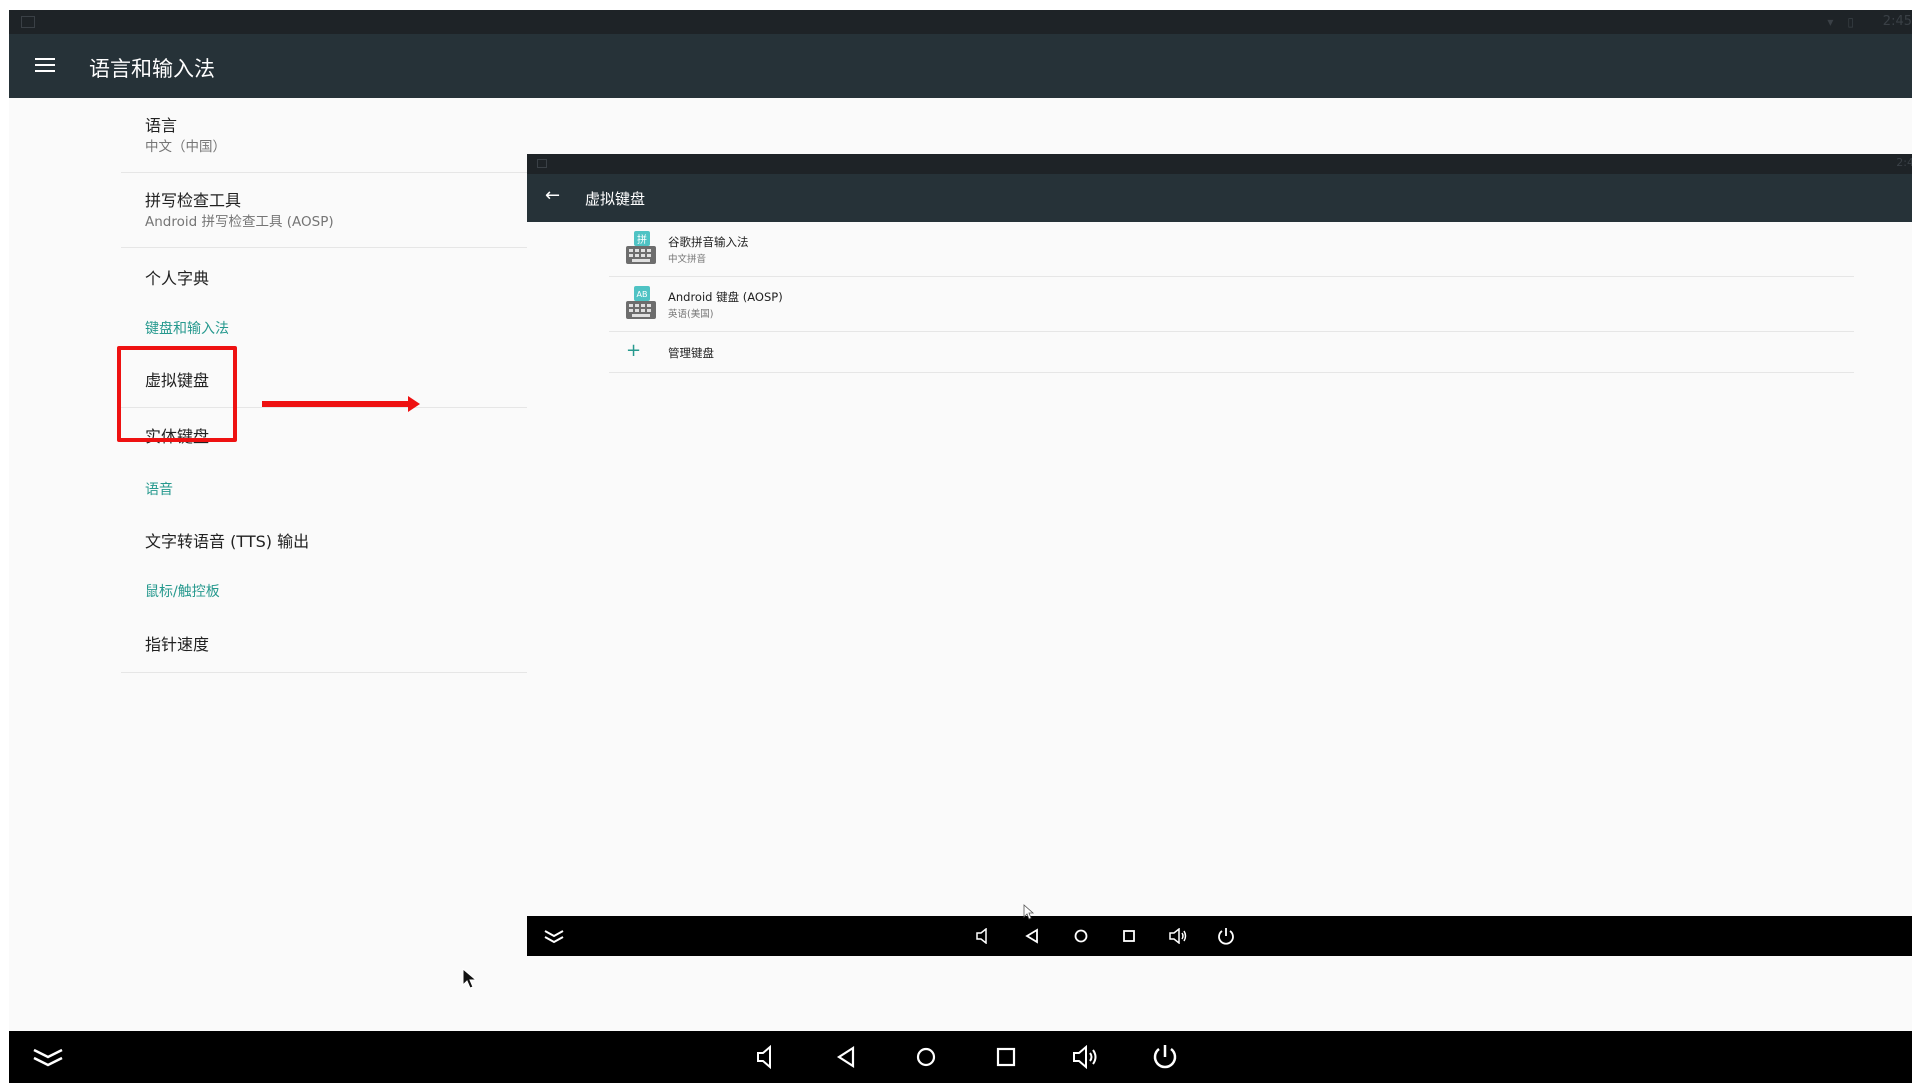  Describe the element at coordinates (1231, 352) in the screenshot. I see `manage-keyboards-item: + 管理键盘` at that location.